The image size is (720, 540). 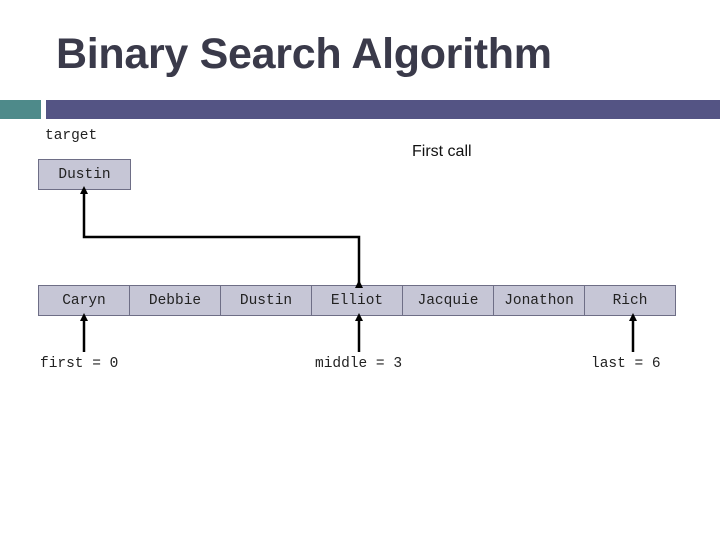 I want to click on array-cell-value: Elliot, so click(x=357, y=300).